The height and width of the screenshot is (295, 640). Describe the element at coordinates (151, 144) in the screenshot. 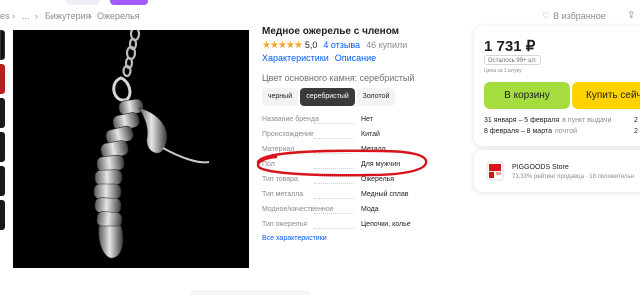

I see `pendant-image` at that location.